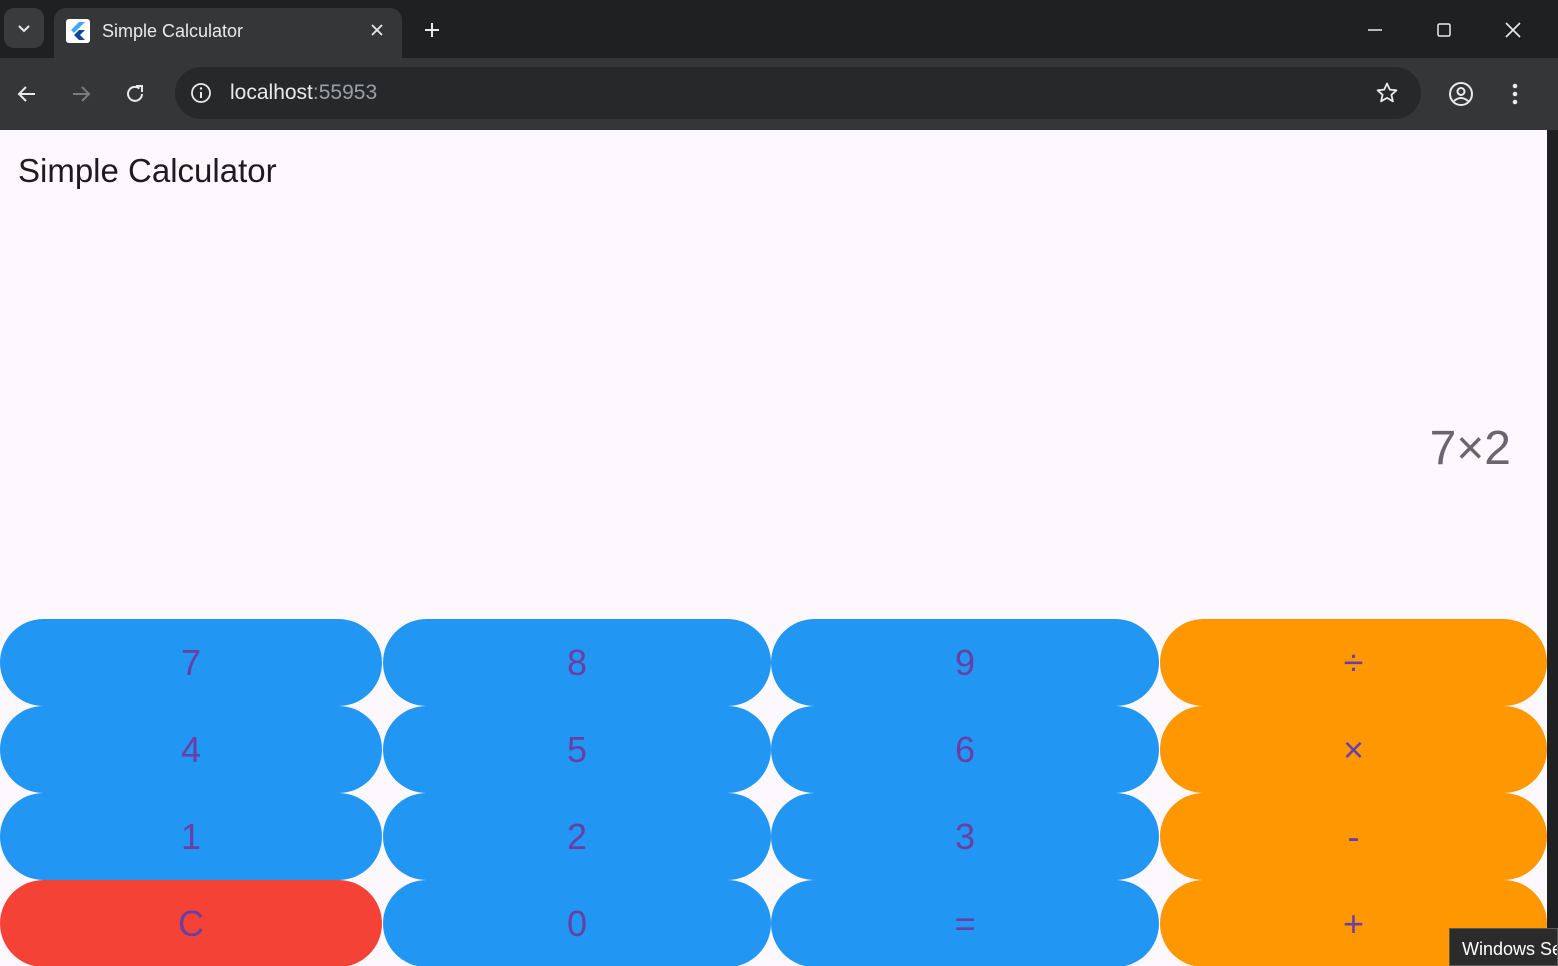  I want to click on tab-search-button, so click(24, 28).